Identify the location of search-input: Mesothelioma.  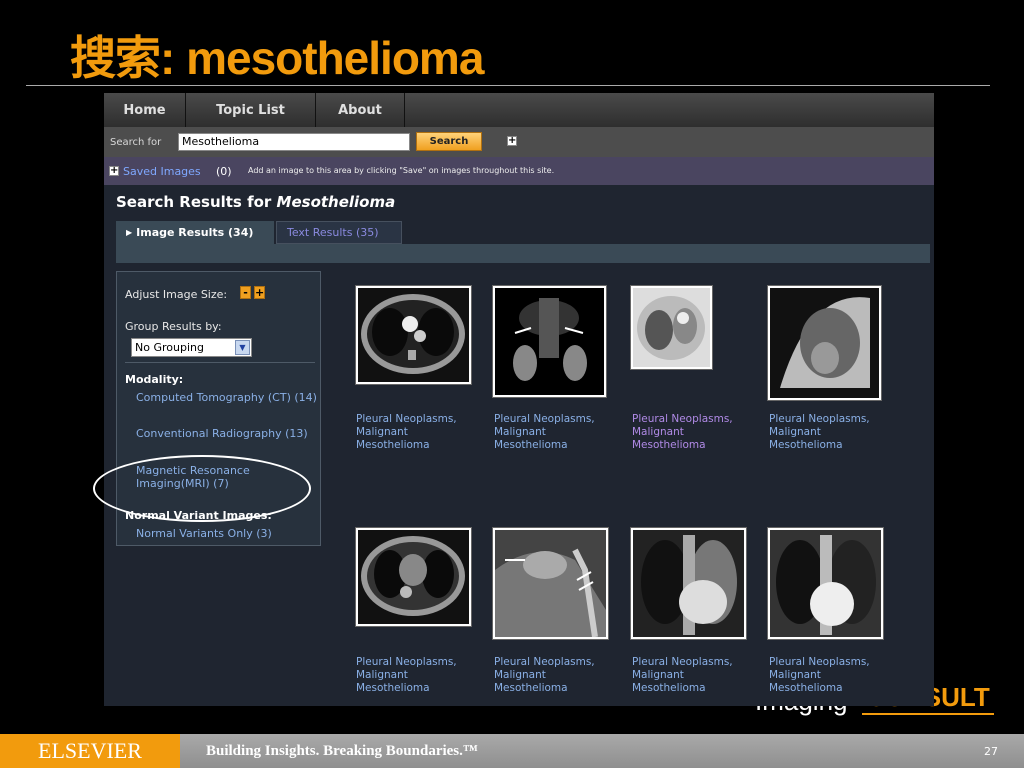
(294, 142).